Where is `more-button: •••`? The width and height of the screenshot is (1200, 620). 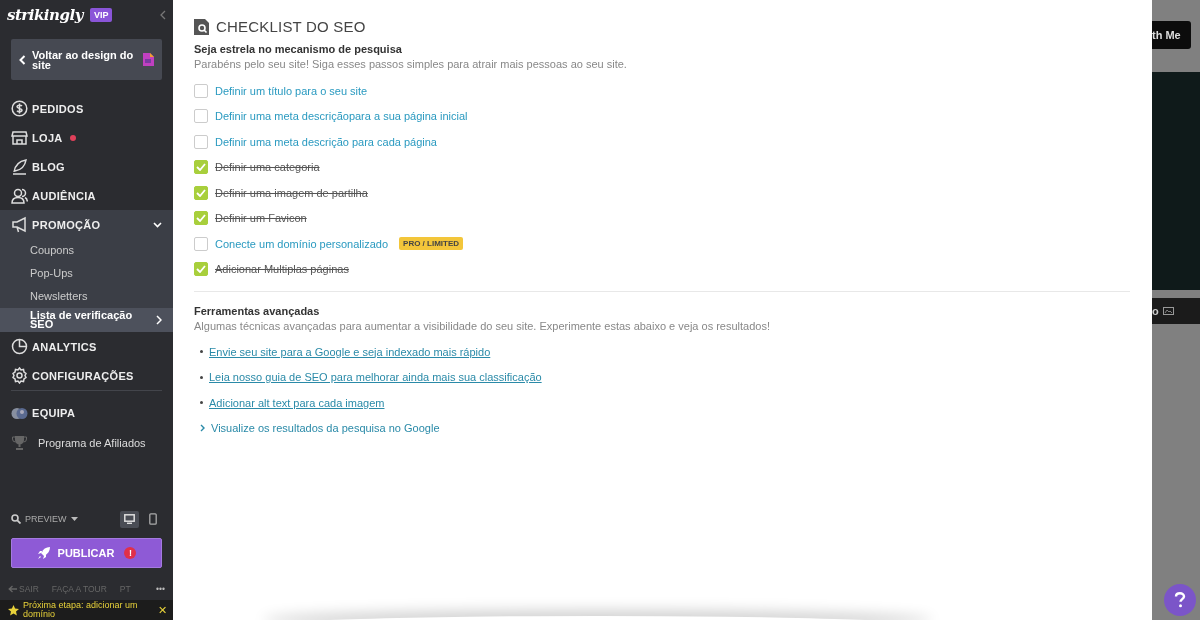 more-button: ••• is located at coordinates (160, 589).